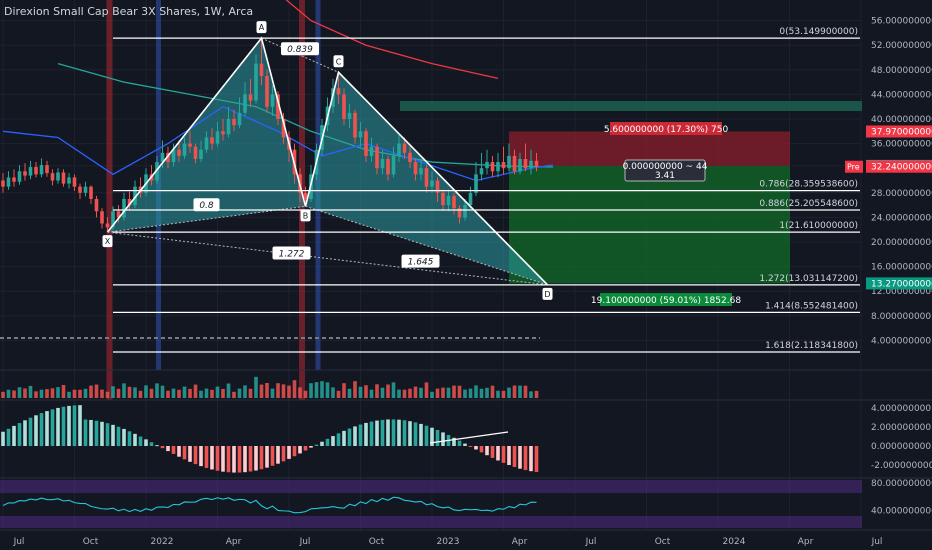 This screenshot has width=932, height=550. Describe the element at coordinates (901, 511) in the screenshot. I see `rsi-tick-label: 40.000000000` at that location.